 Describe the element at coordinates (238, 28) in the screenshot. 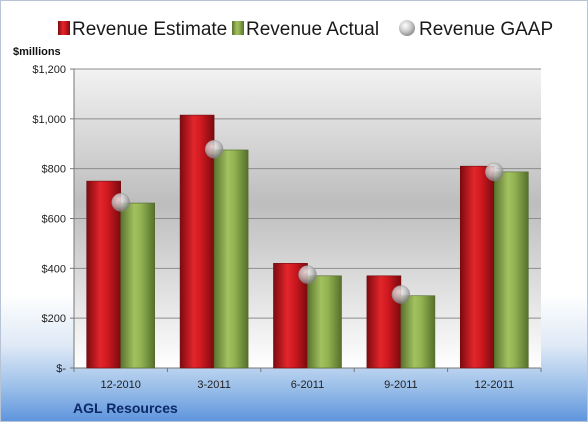

I see `legend-swatch-revenue-actual` at that location.